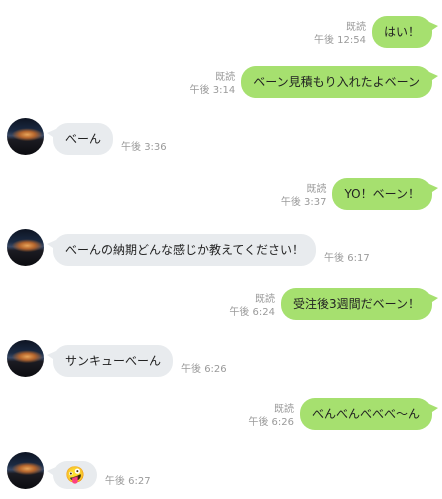  Describe the element at coordinates (213, 84) in the screenshot. I see `message-meta: 既読 午後 3:14` at that location.